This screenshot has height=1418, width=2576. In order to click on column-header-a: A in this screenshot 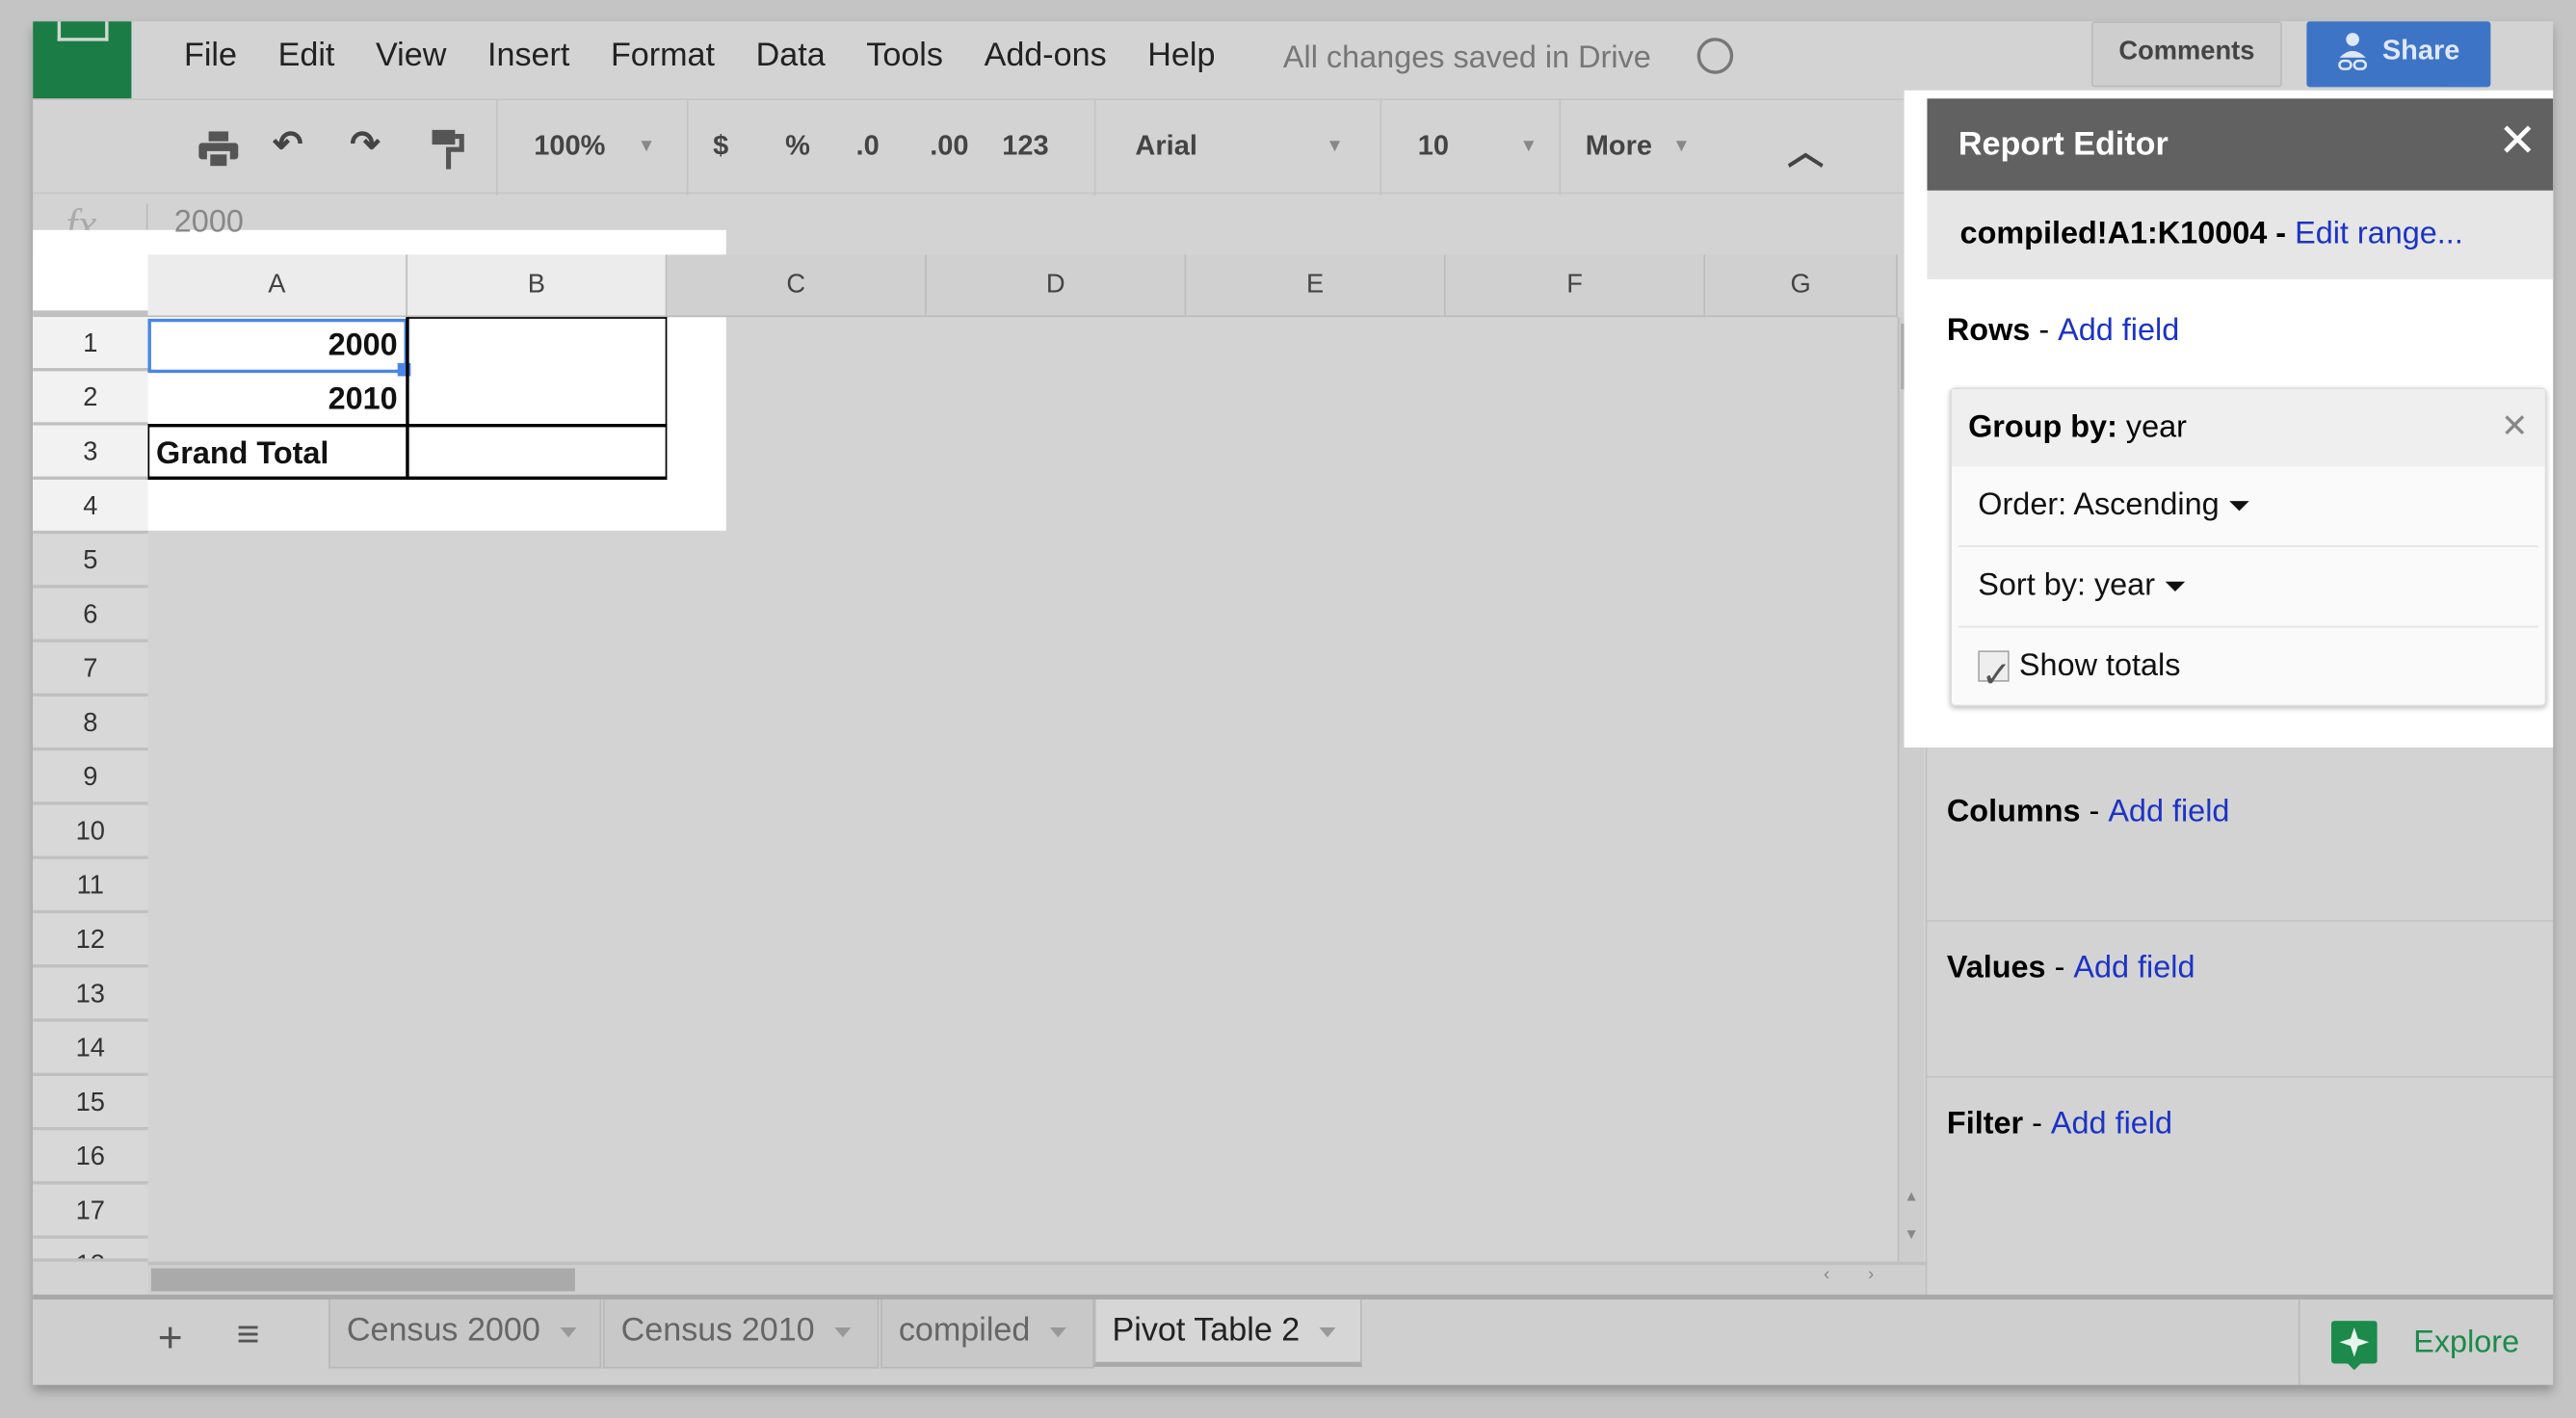, I will do `click(277, 286)`.